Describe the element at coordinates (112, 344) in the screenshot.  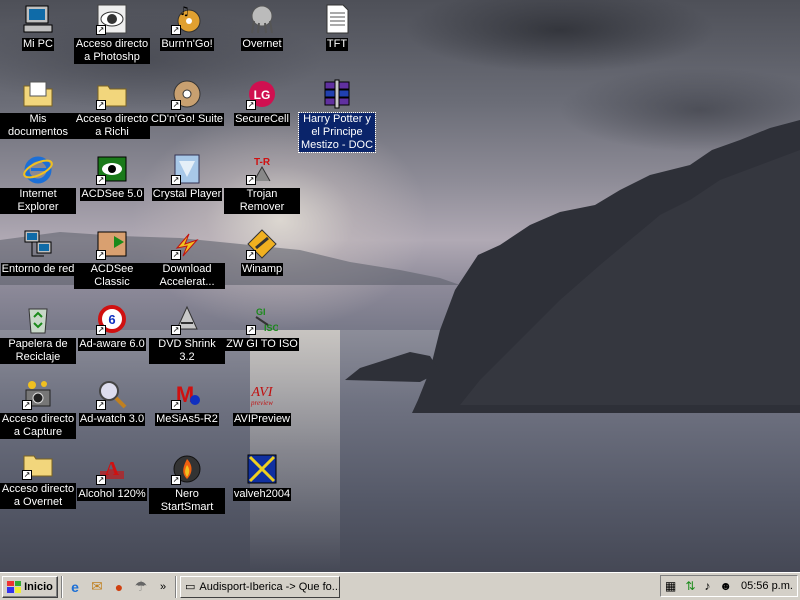
I see `icon-label: Ad-aware 6.0` at that location.